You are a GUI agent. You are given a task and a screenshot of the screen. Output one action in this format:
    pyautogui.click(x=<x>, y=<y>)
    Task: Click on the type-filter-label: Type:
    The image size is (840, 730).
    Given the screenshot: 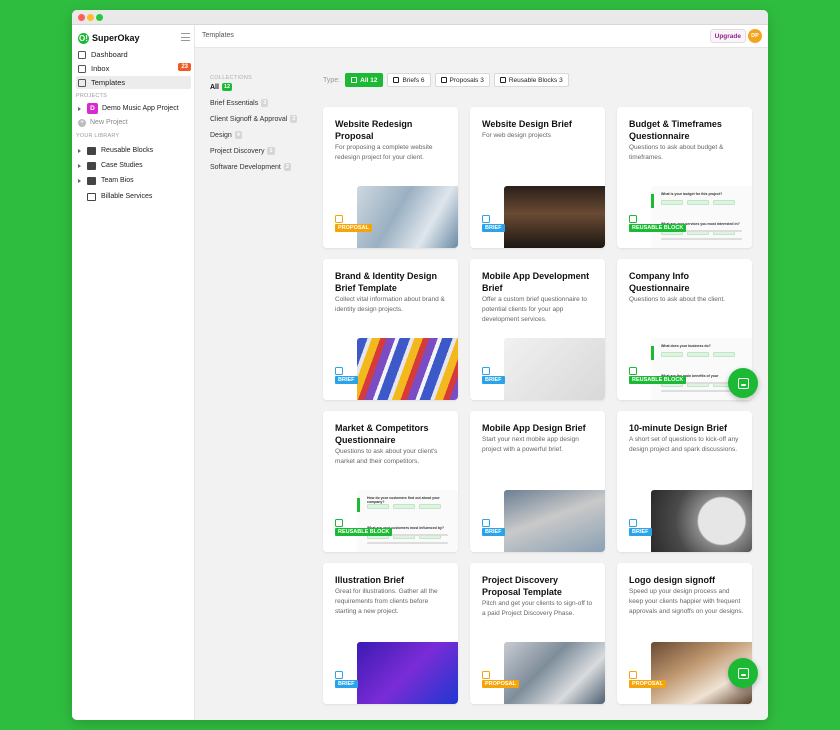 What is the action you would take?
    pyautogui.click(x=332, y=80)
    